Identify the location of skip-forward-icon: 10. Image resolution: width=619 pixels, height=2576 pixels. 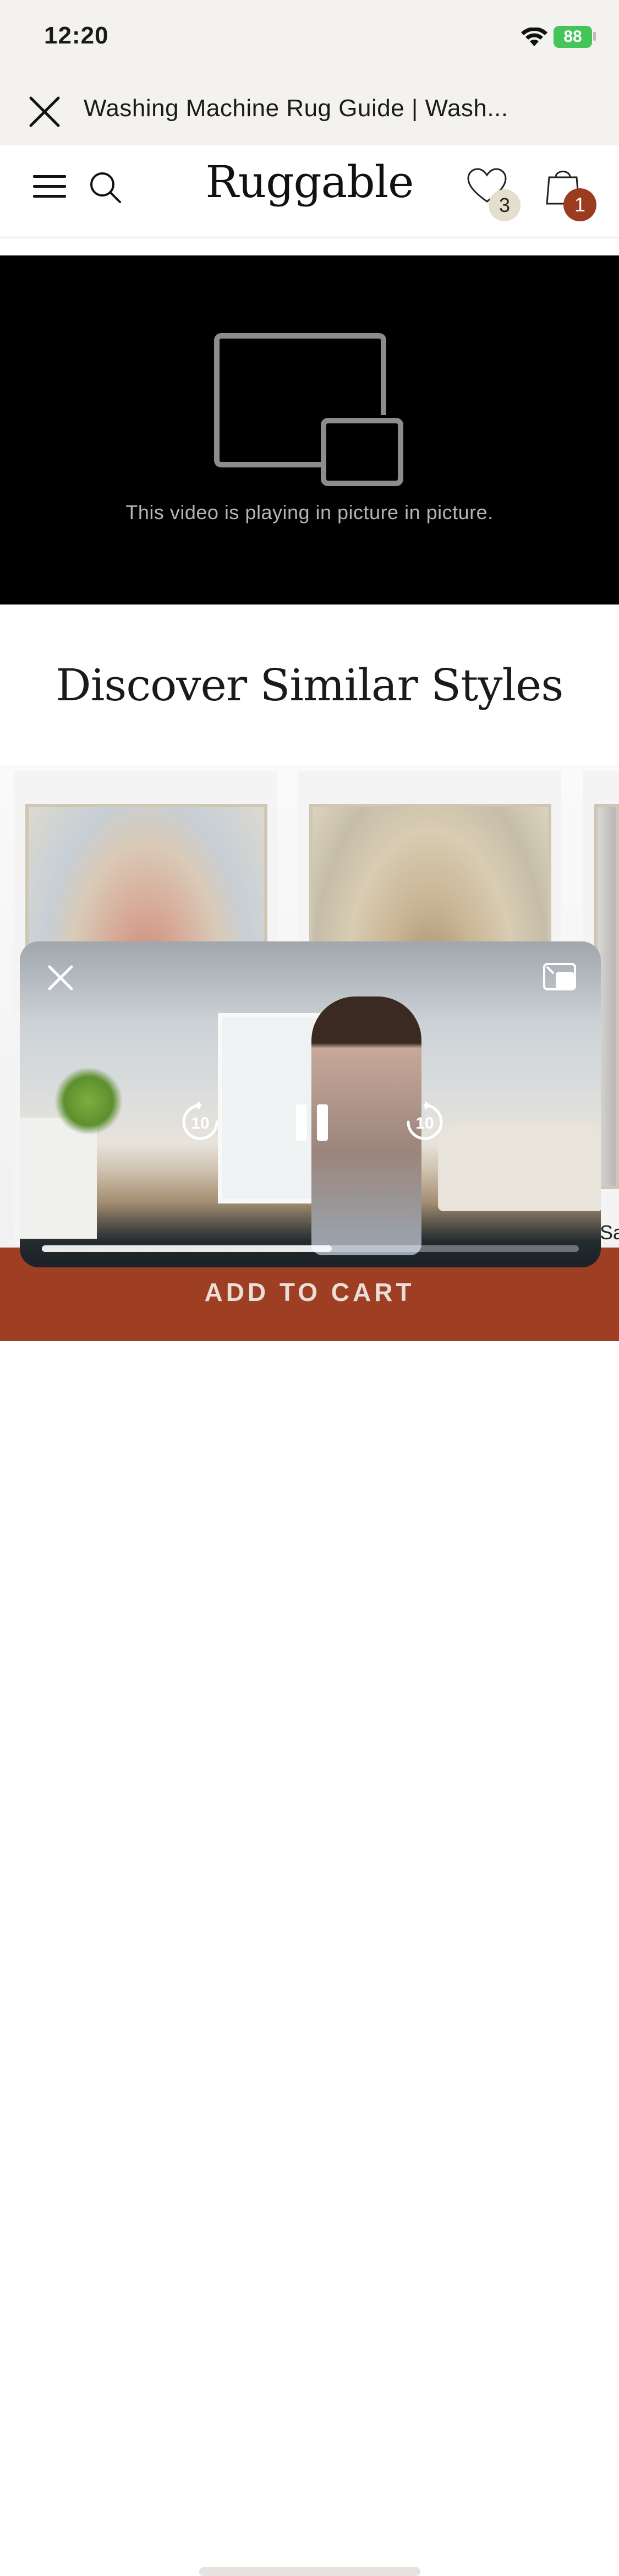
(425, 1120).